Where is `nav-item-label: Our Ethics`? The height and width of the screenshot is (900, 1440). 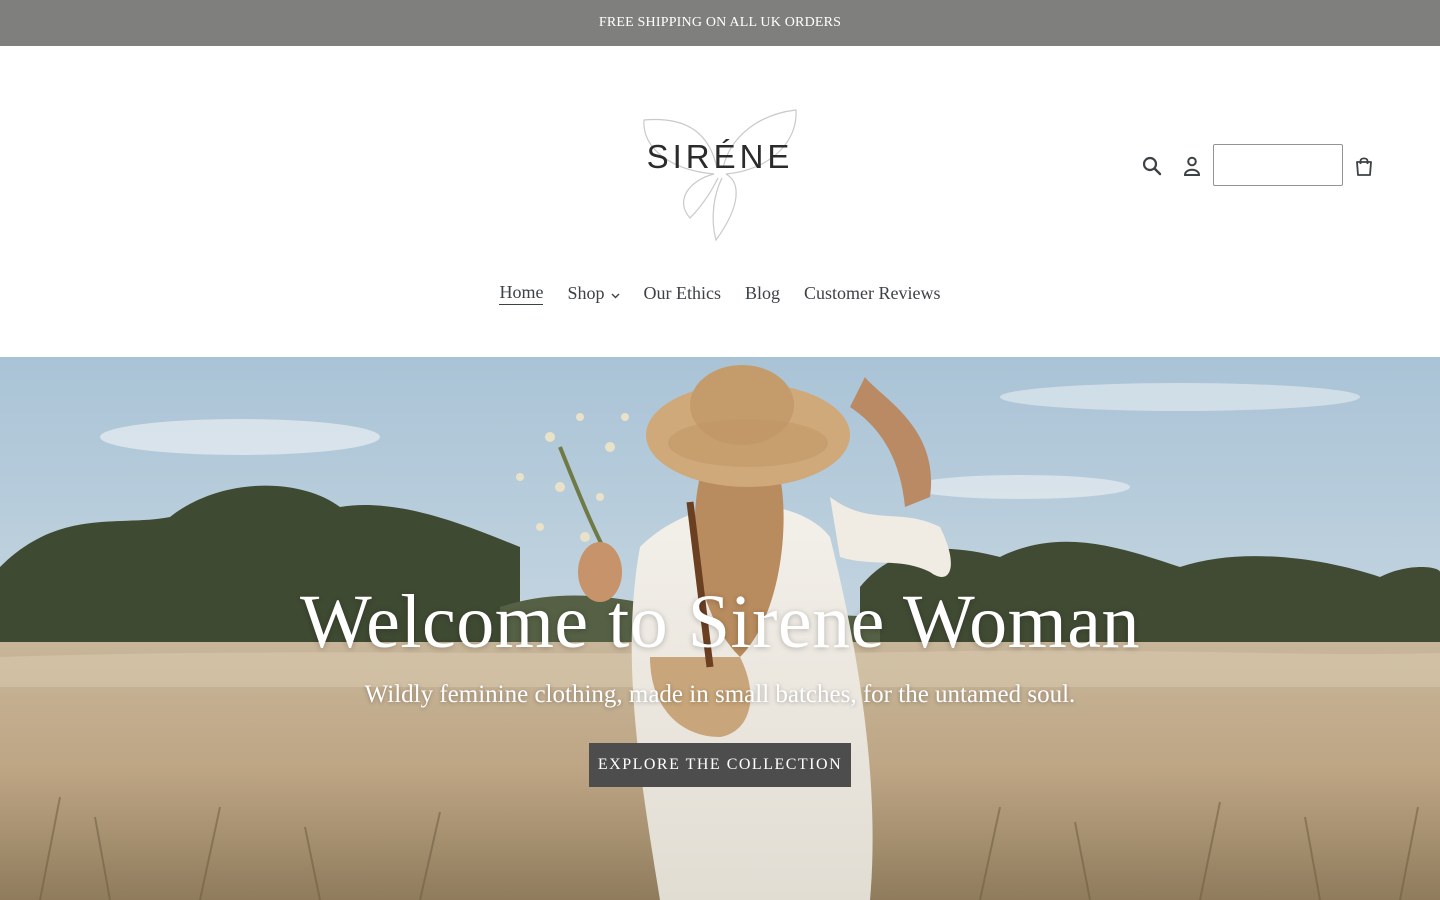
nav-item-label: Our Ethics is located at coordinates (682, 293).